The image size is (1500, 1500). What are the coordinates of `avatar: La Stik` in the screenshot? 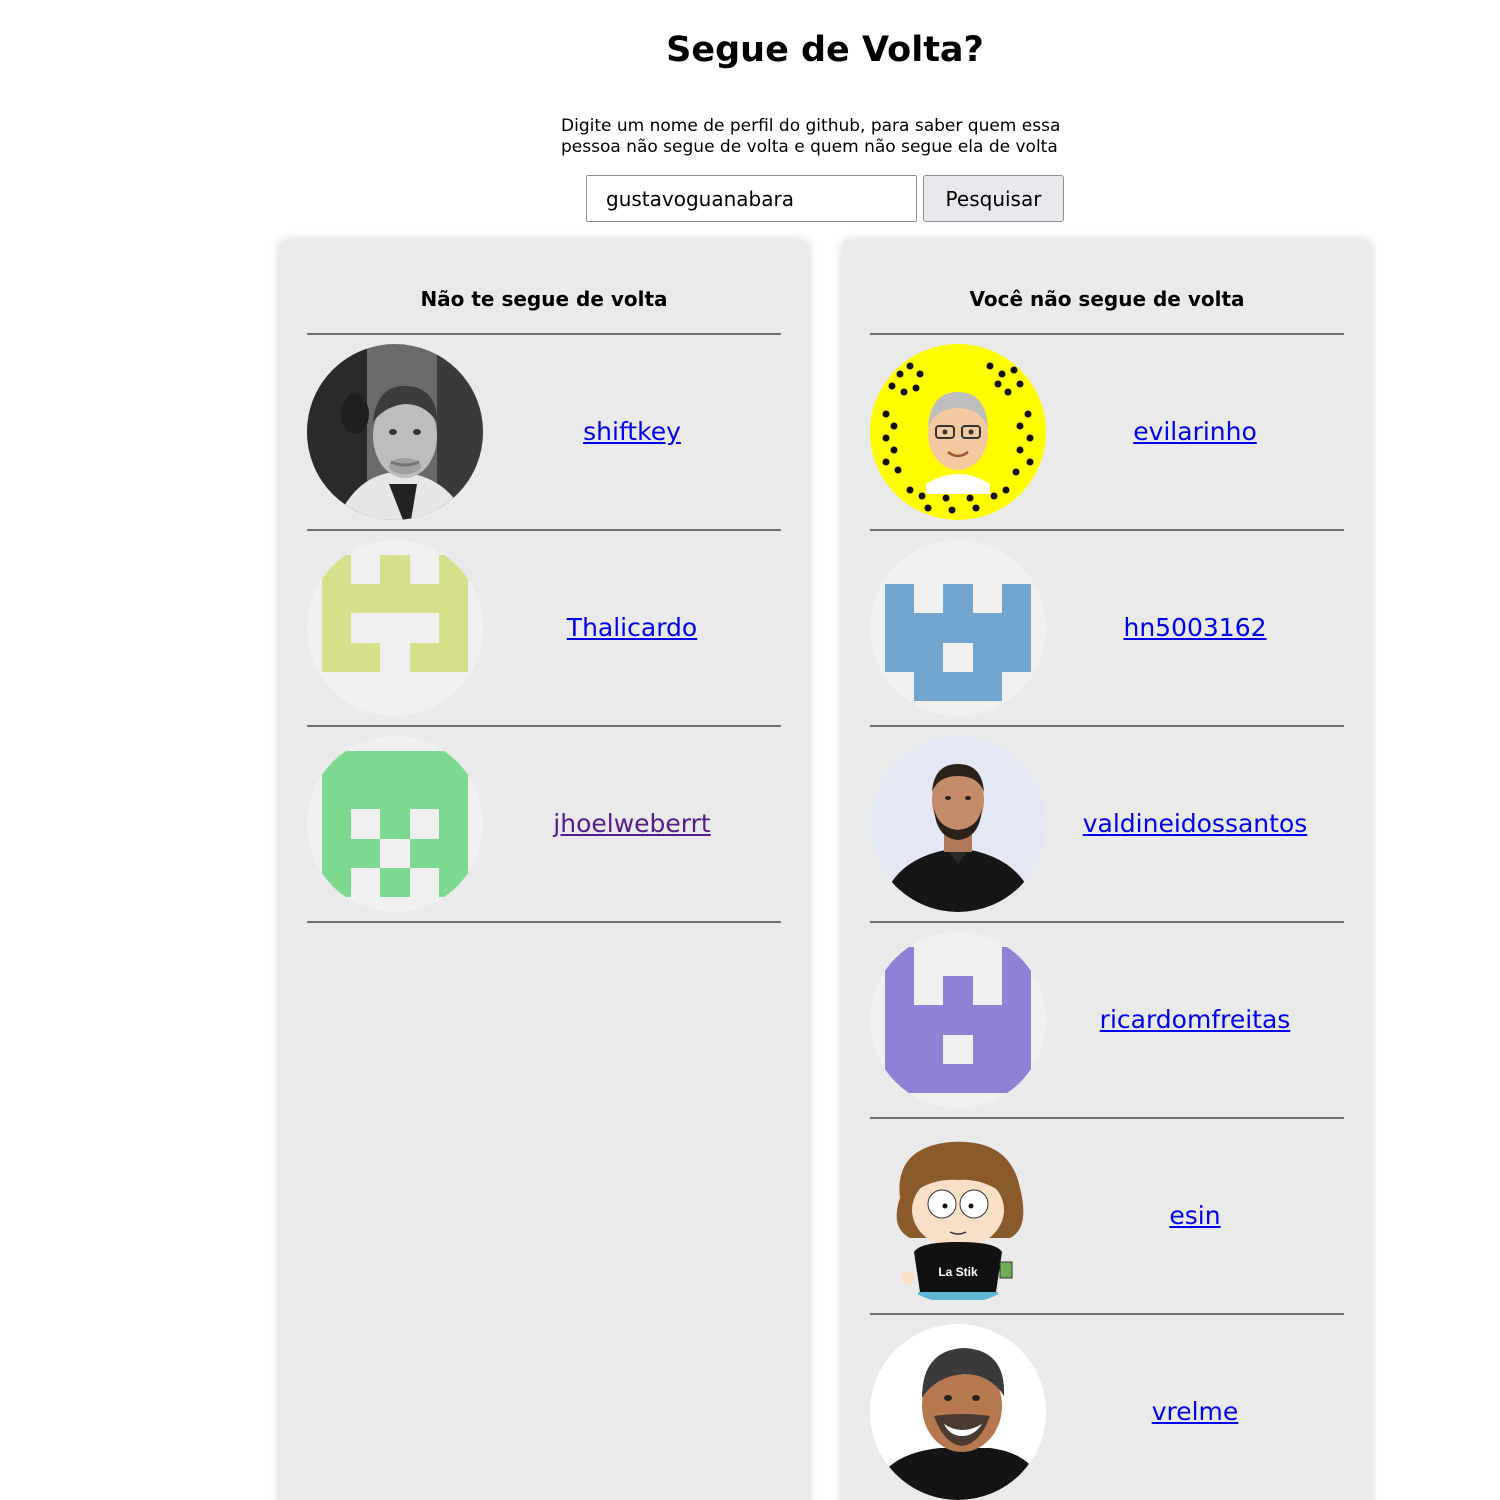 It's located at (958, 1216).